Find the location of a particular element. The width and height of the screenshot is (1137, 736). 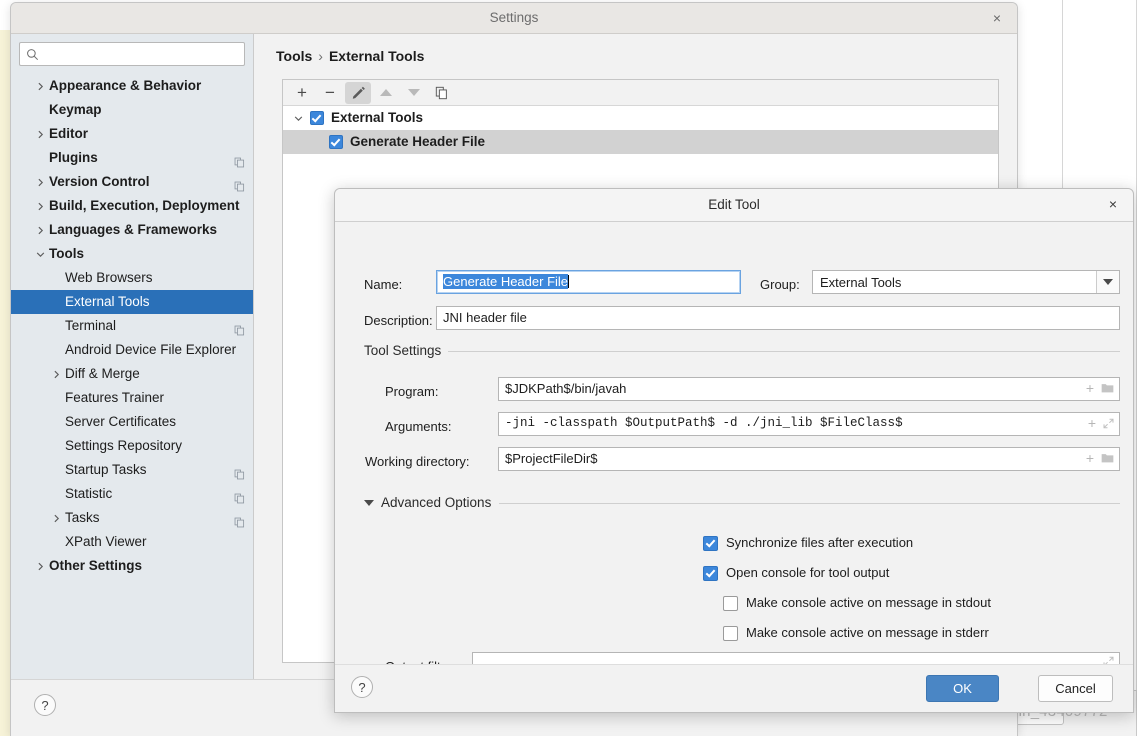

sidebar-item-appearance-behavior: Appearance & Behavior is located at coordinates (132, 86).